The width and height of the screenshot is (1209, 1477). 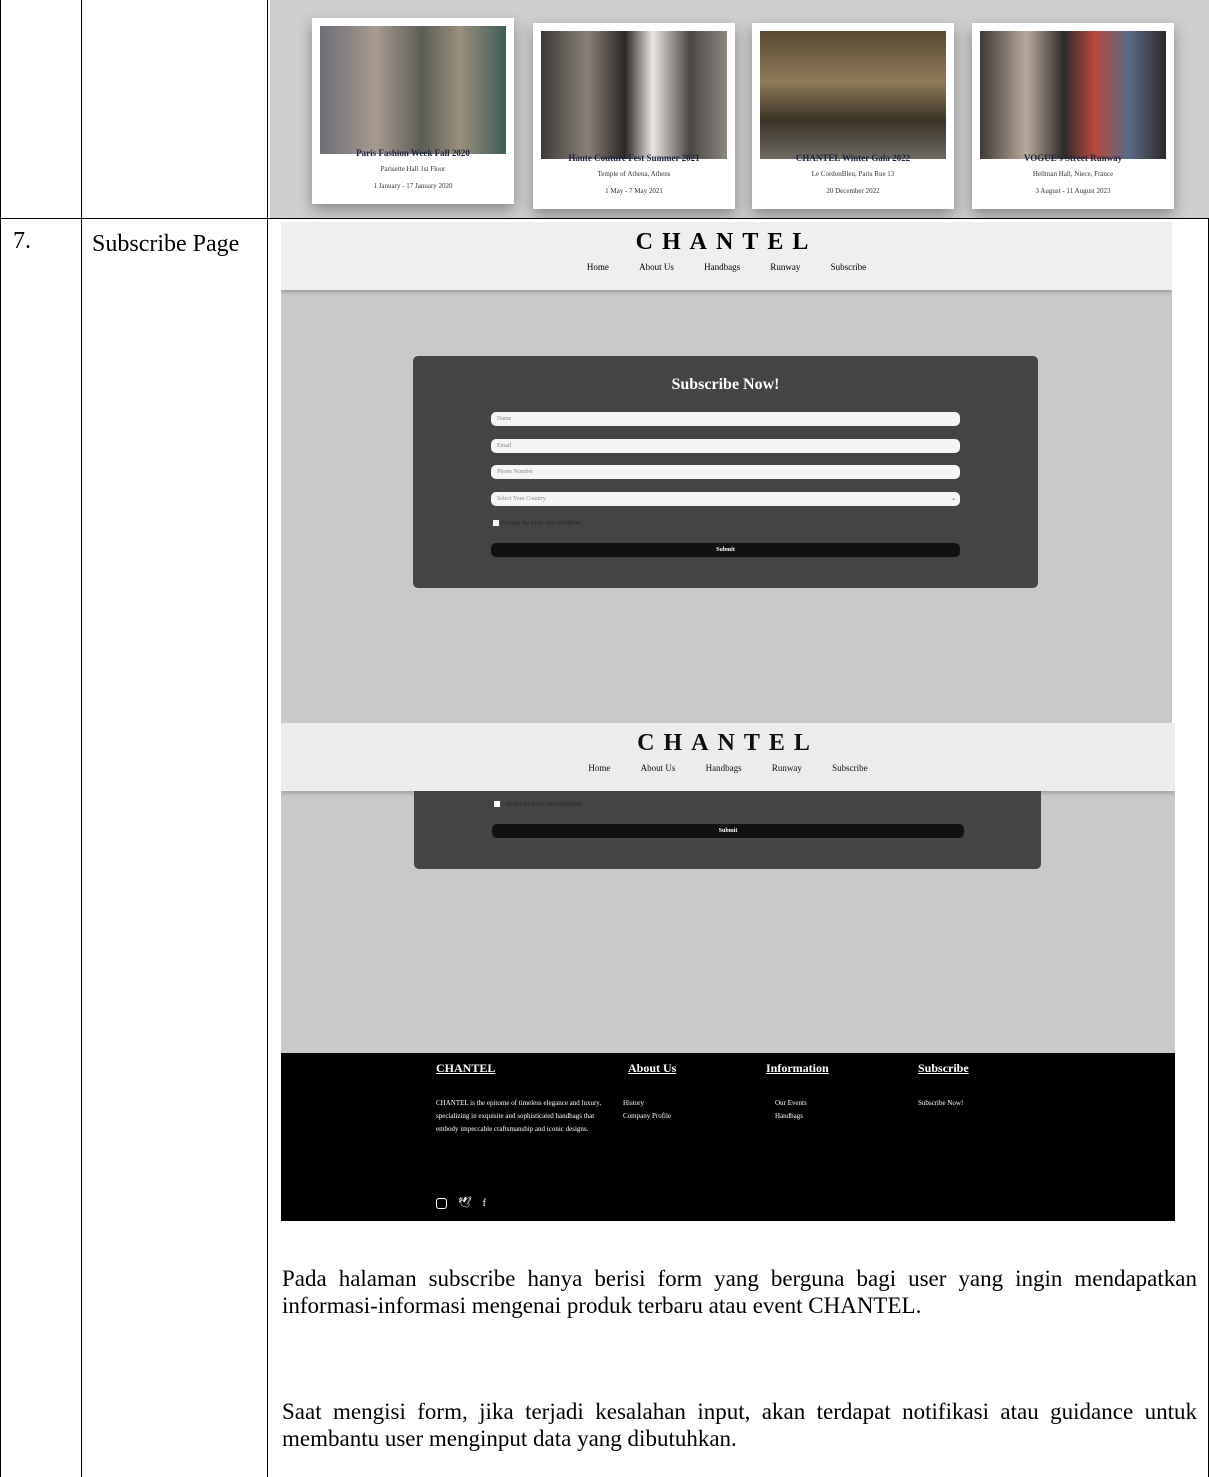 I want to click on event-title: Paris Fashion Week Fall 2020, so click(x=413, y=153).